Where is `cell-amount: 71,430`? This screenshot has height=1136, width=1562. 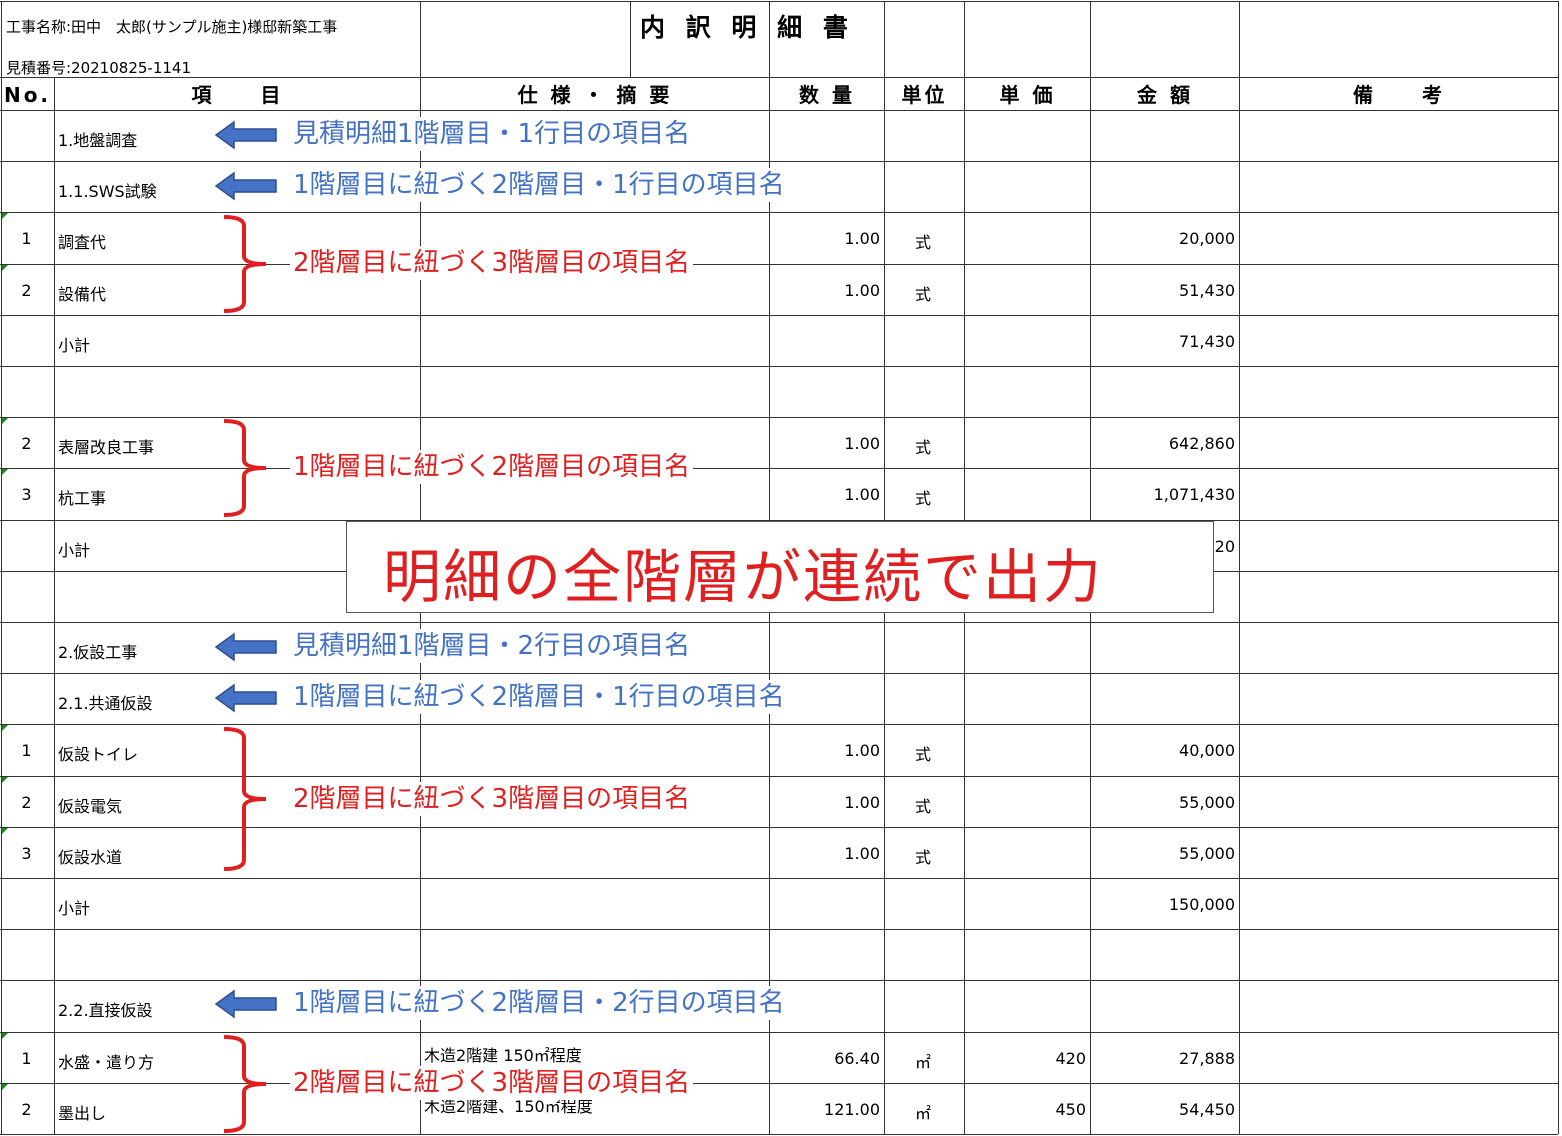
cell-amount: 71,430 is located at coordinates (1163, 343).